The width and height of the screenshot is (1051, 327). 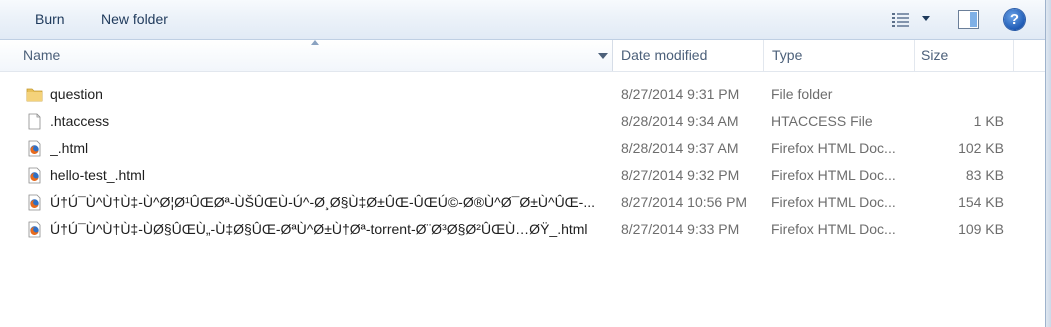 I want to click on file-size: 102 KB, so click(x=981, y=148).